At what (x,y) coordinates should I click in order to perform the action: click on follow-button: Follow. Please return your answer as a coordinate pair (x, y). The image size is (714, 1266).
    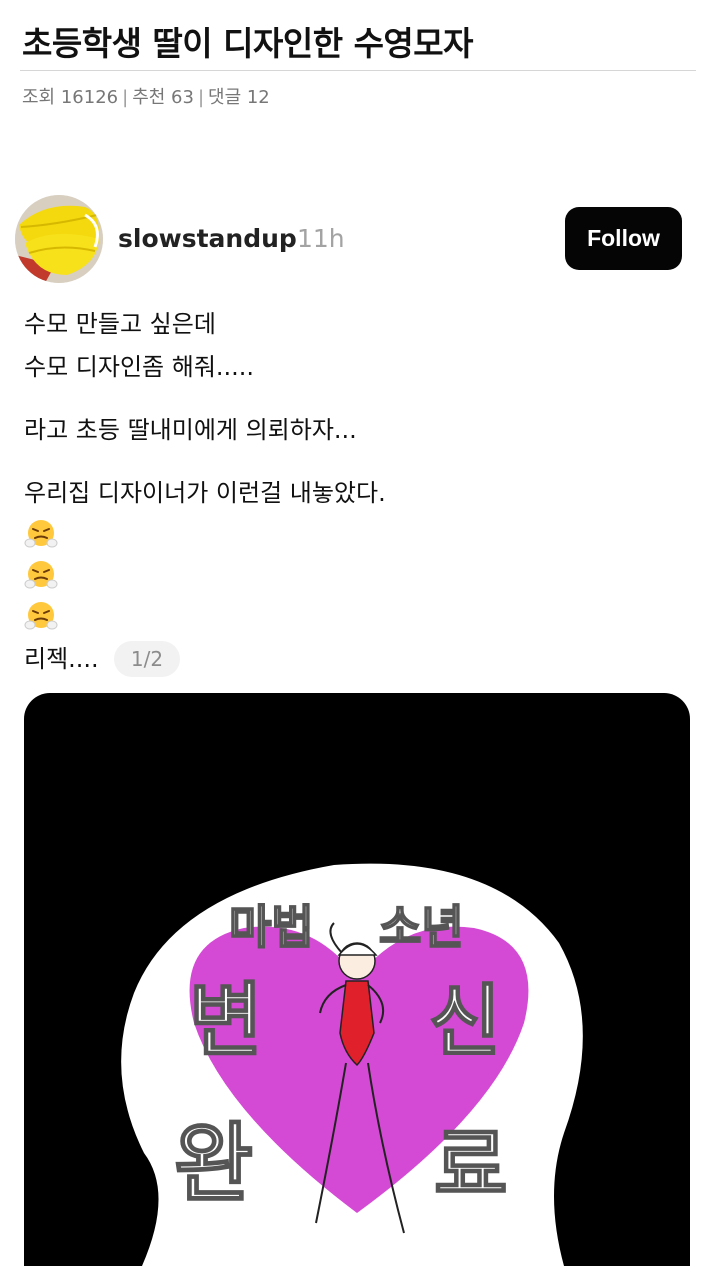
    Looking at the image, I should click on (623, 238).